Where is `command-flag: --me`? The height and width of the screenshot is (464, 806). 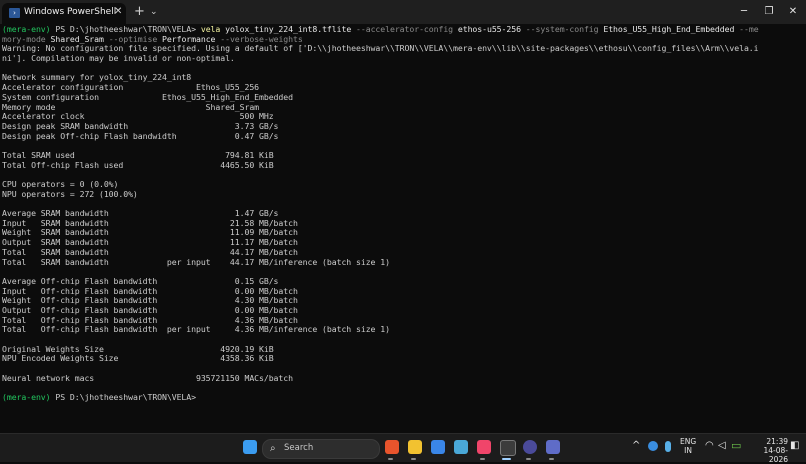
command-flag: --me is located at coordinates (749, 29).